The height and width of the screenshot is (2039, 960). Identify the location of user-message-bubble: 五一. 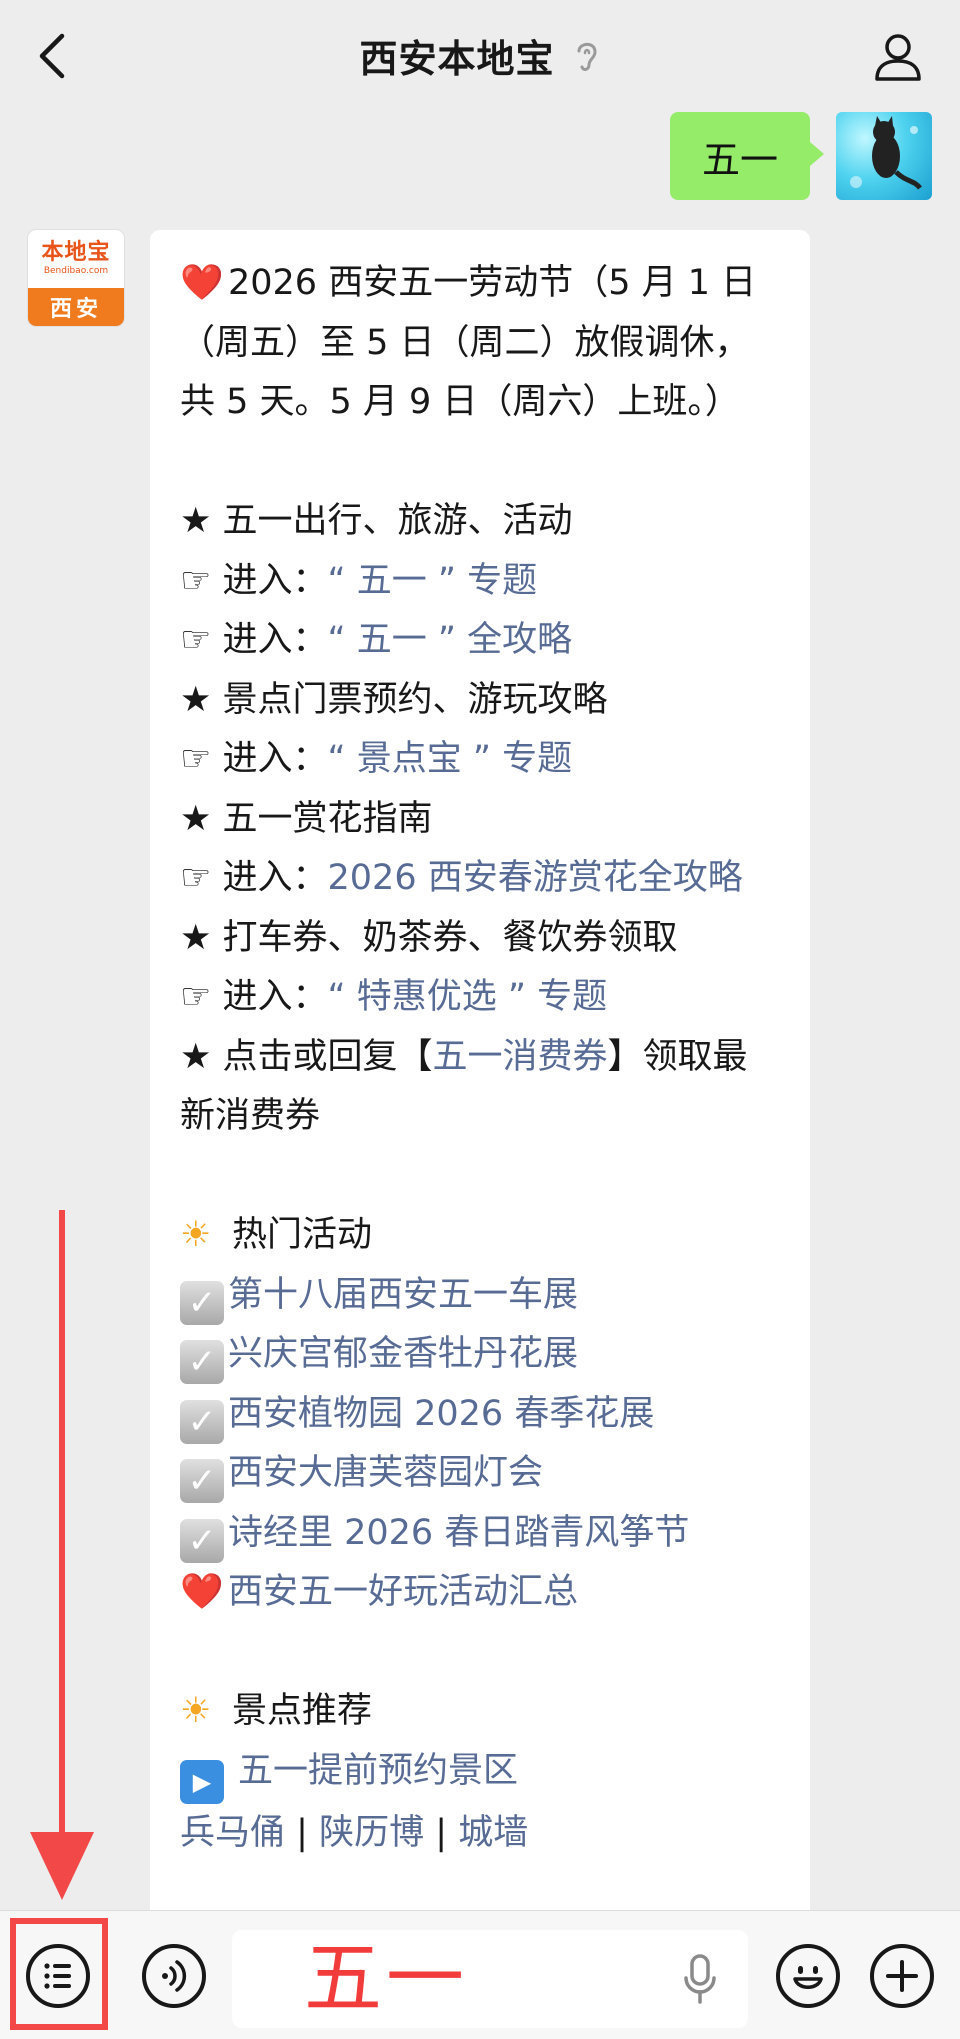
(747, 156).